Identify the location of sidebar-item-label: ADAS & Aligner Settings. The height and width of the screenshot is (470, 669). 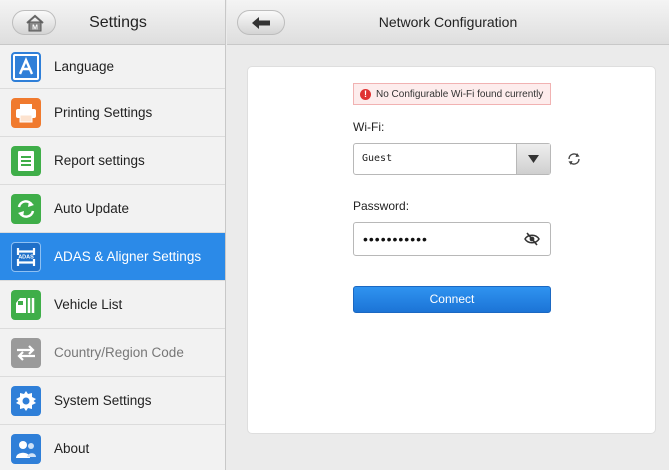
(128, 256).